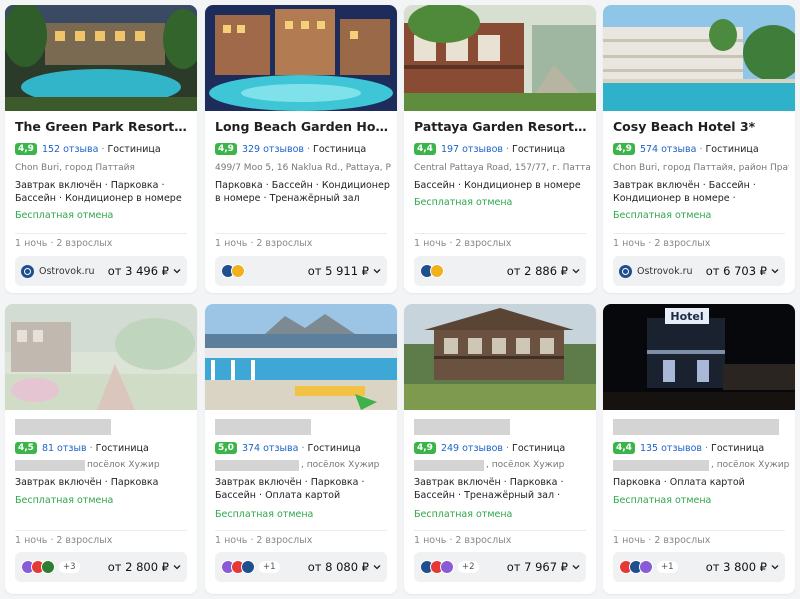 The height and width of the screenshot is (599, 800). What do you see at coordinates (70, 149) in the screenshot?
I see `reviews-link: 152 отзыва` at bounding box center [70, 149].